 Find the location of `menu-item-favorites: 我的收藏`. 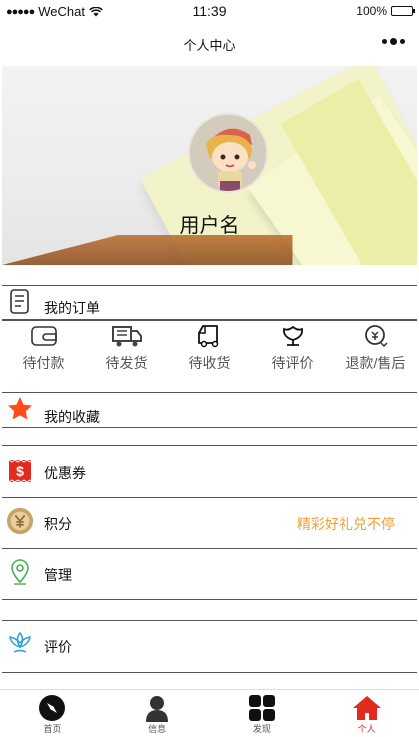

menu-item-favorites: 我的收藏 is located at coordinates (209, 410).